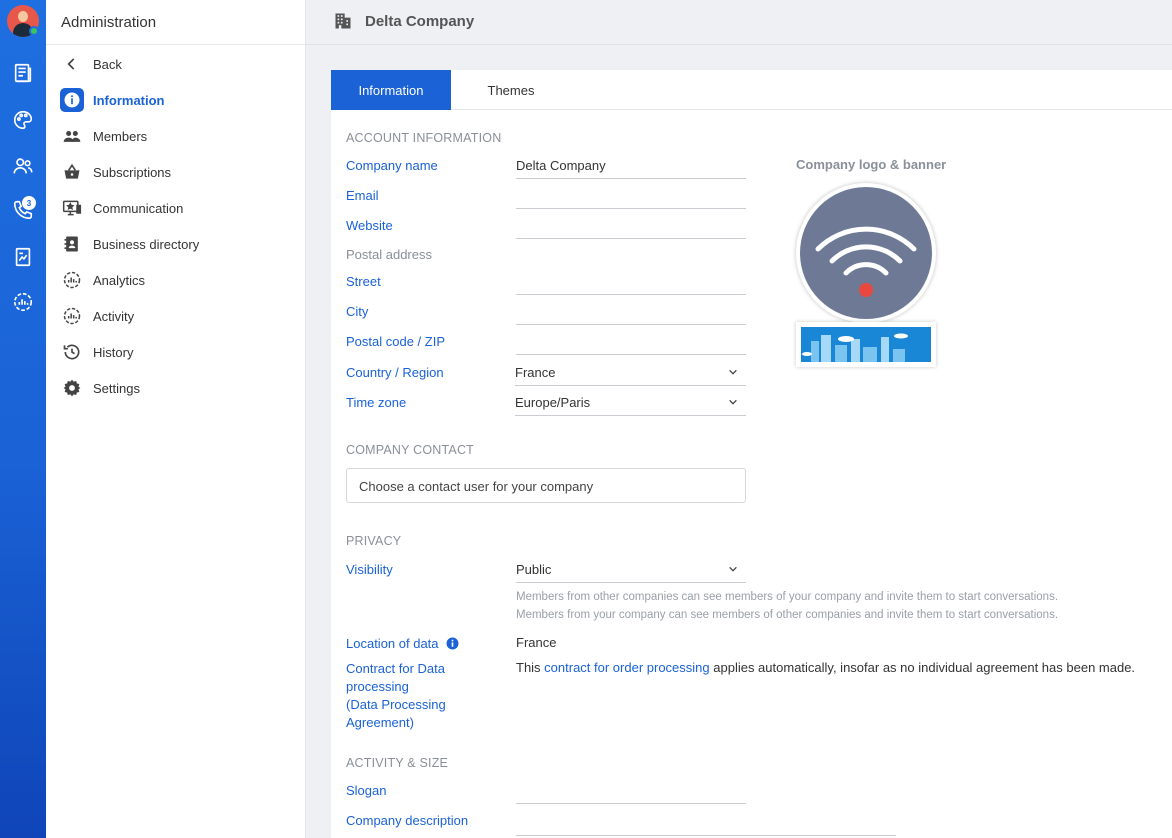  Describe the element at coordinates (366, 790) in the screenshot. I see `slogan-label: Slogan` at that location.